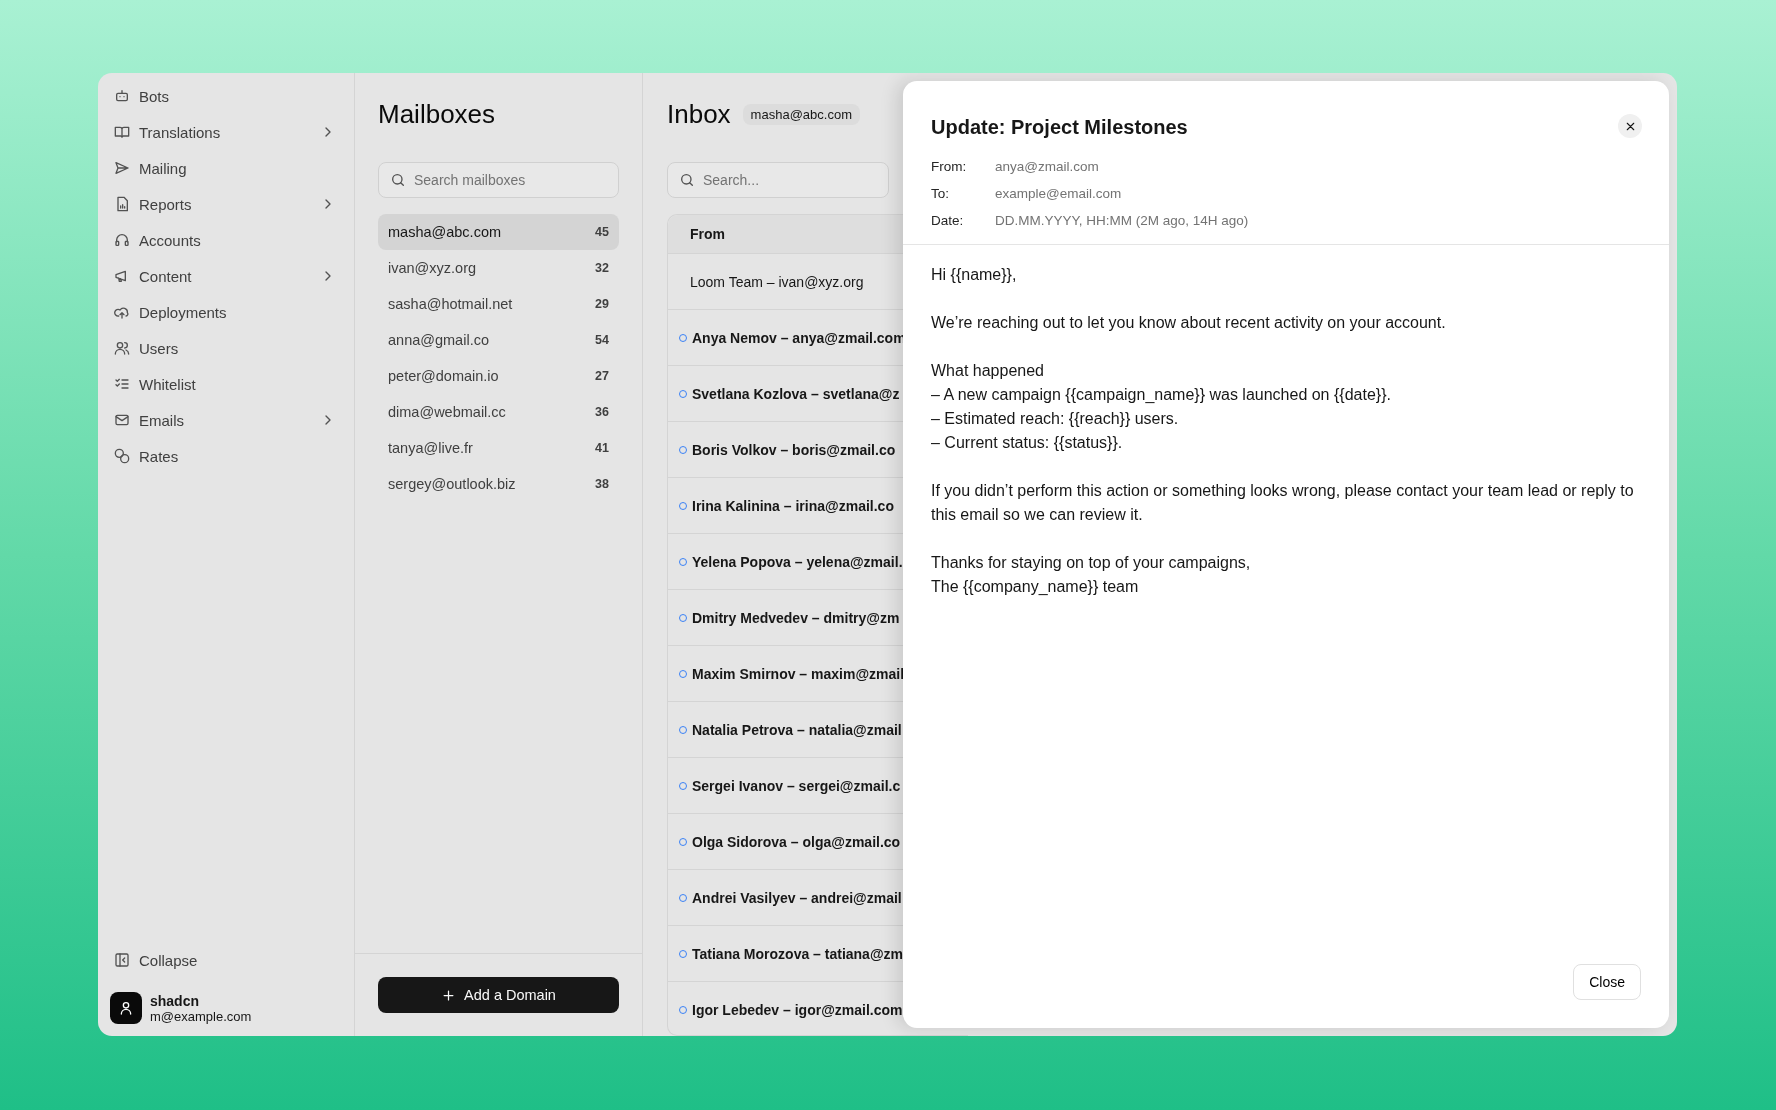 The image size is (1776, 1110). I want to click on body-text: What happened, so click(988, 371).